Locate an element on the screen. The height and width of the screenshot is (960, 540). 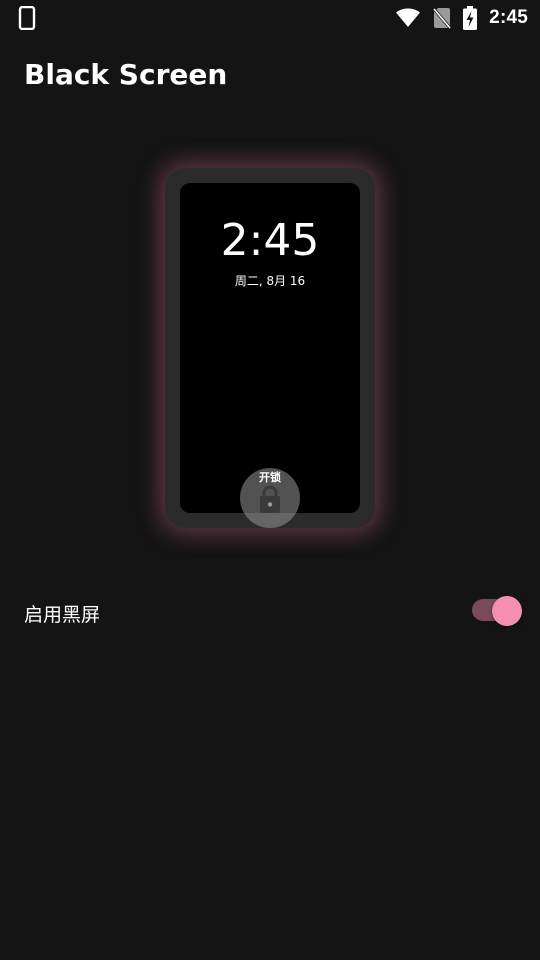
toggle-thumb is located at coordinates (507, 611).